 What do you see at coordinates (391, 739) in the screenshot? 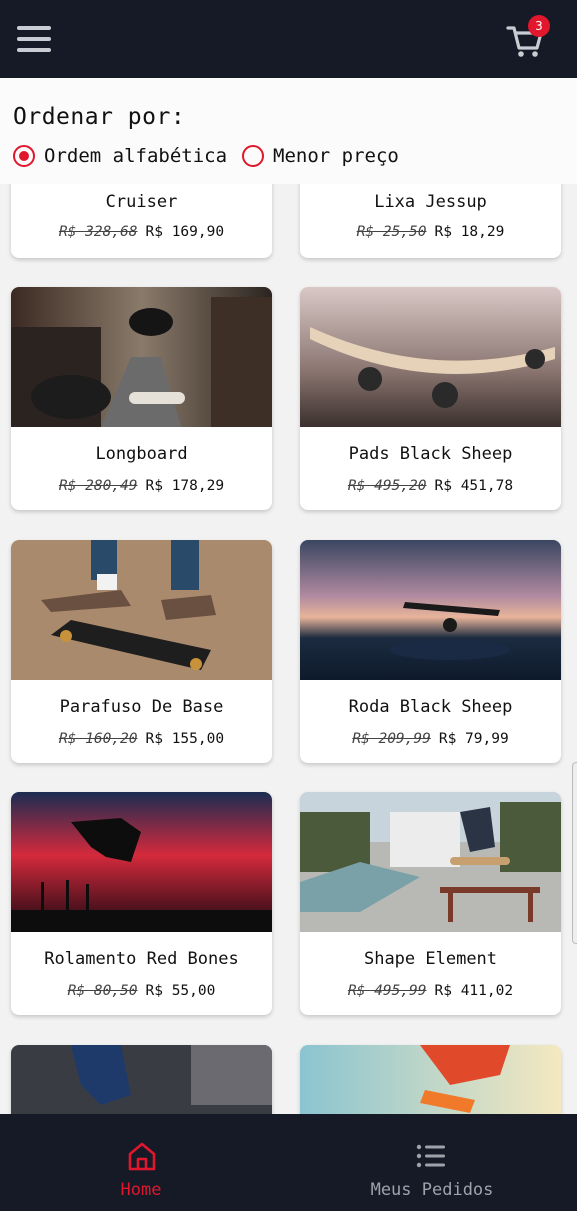
I see `product-old-price: R$ 209,99` at bounding box center [391, 739].